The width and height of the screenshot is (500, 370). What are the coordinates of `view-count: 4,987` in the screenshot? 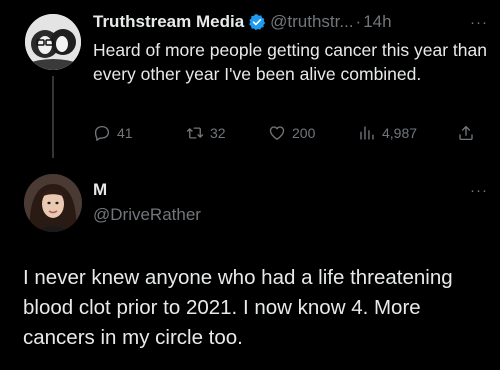 It's located at (400, 133).